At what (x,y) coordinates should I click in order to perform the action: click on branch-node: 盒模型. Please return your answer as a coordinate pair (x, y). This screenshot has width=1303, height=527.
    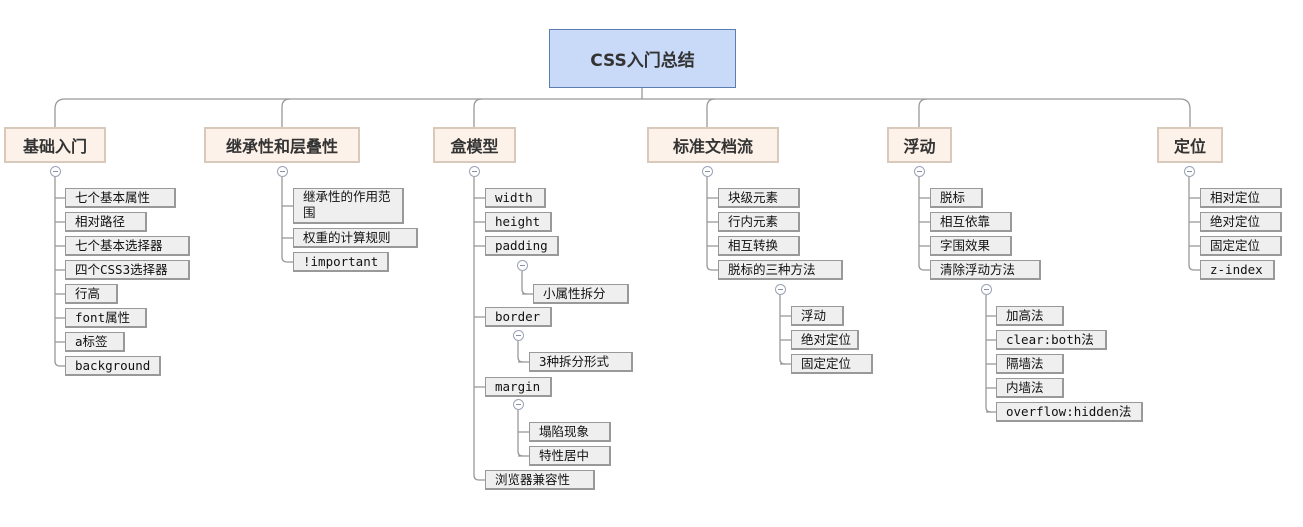
    Looking at the image, I should click on (474, 145).